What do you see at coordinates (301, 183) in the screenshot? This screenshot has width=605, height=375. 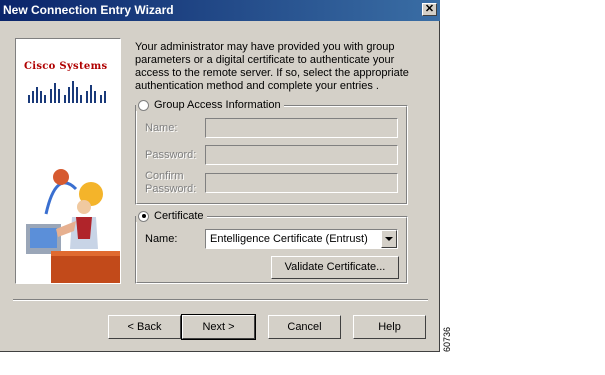 I see `confirm-password-field` at bounding box center [301, 183].